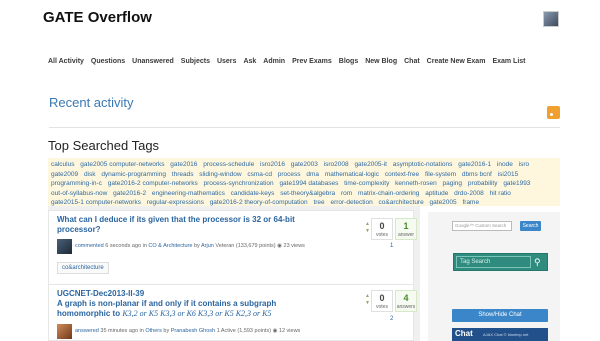 The width and height of the screenshot is (600, 341). I want to click on tag-link: disk, so click(90, 174).